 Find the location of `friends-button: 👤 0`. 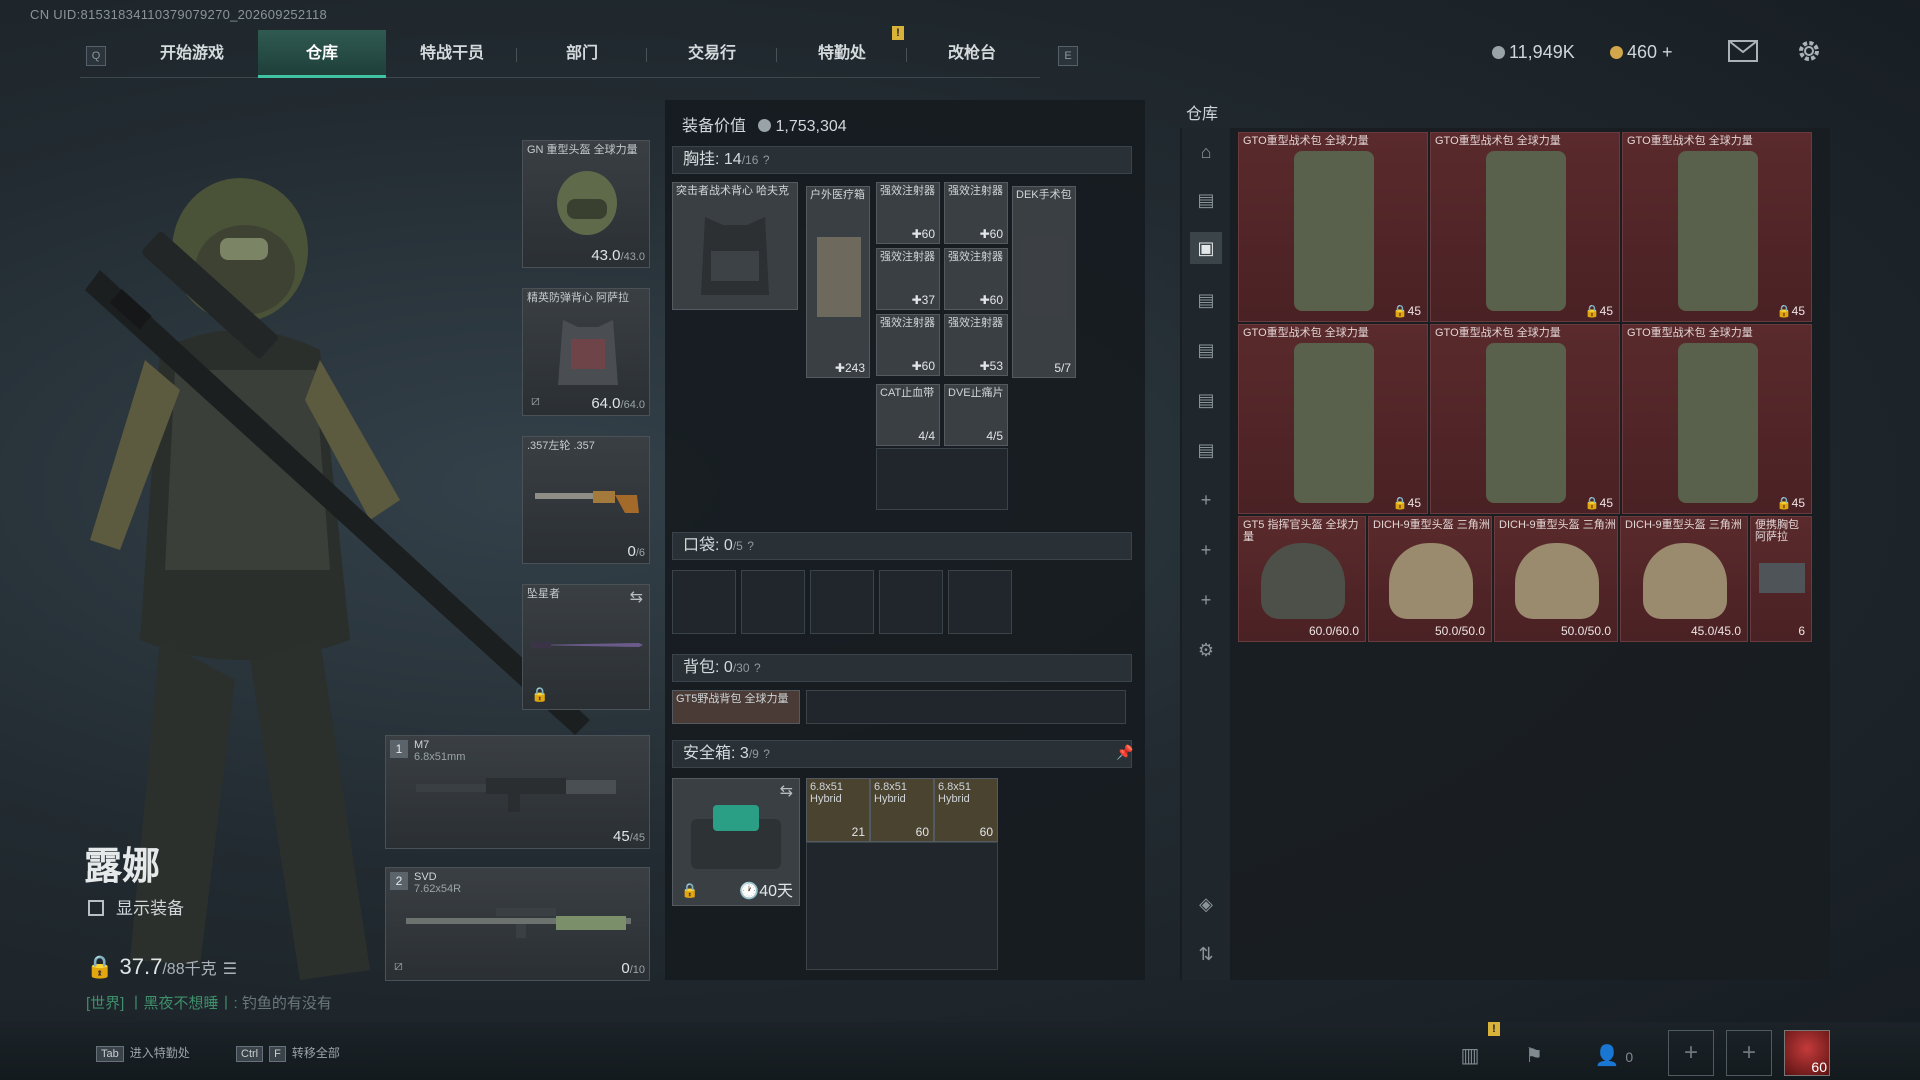

friends-button: 👤 0 is located at coordinates (1614, 1056).